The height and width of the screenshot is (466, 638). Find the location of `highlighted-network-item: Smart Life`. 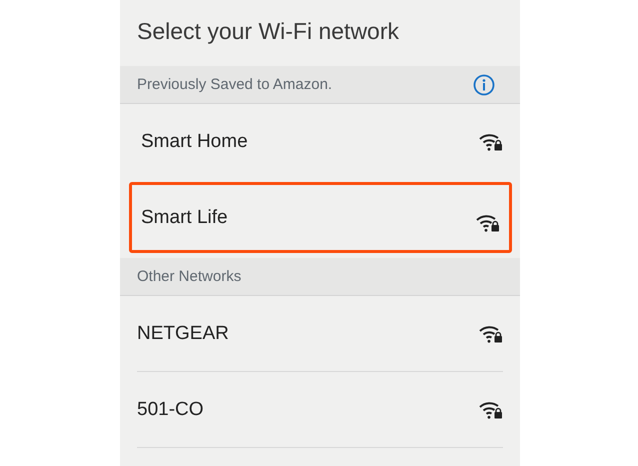

highlighted-network-item: Smart Life is located at coordinates (320, 217).